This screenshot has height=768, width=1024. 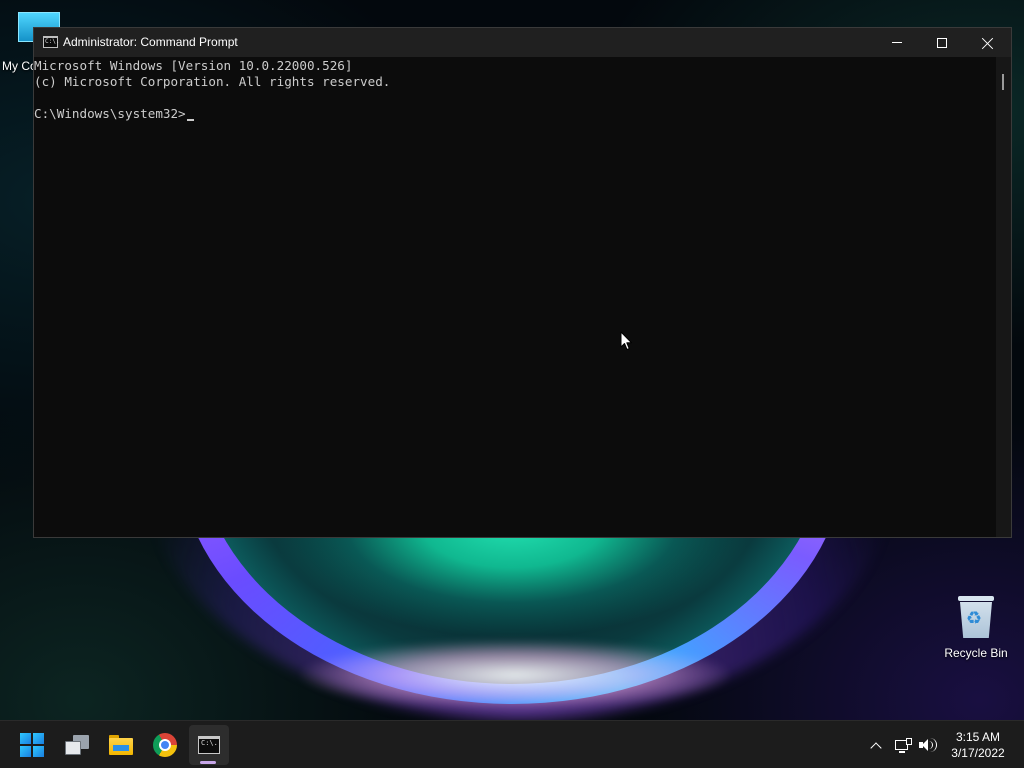 I want to click on volume-button, so click(x=928, y=745).